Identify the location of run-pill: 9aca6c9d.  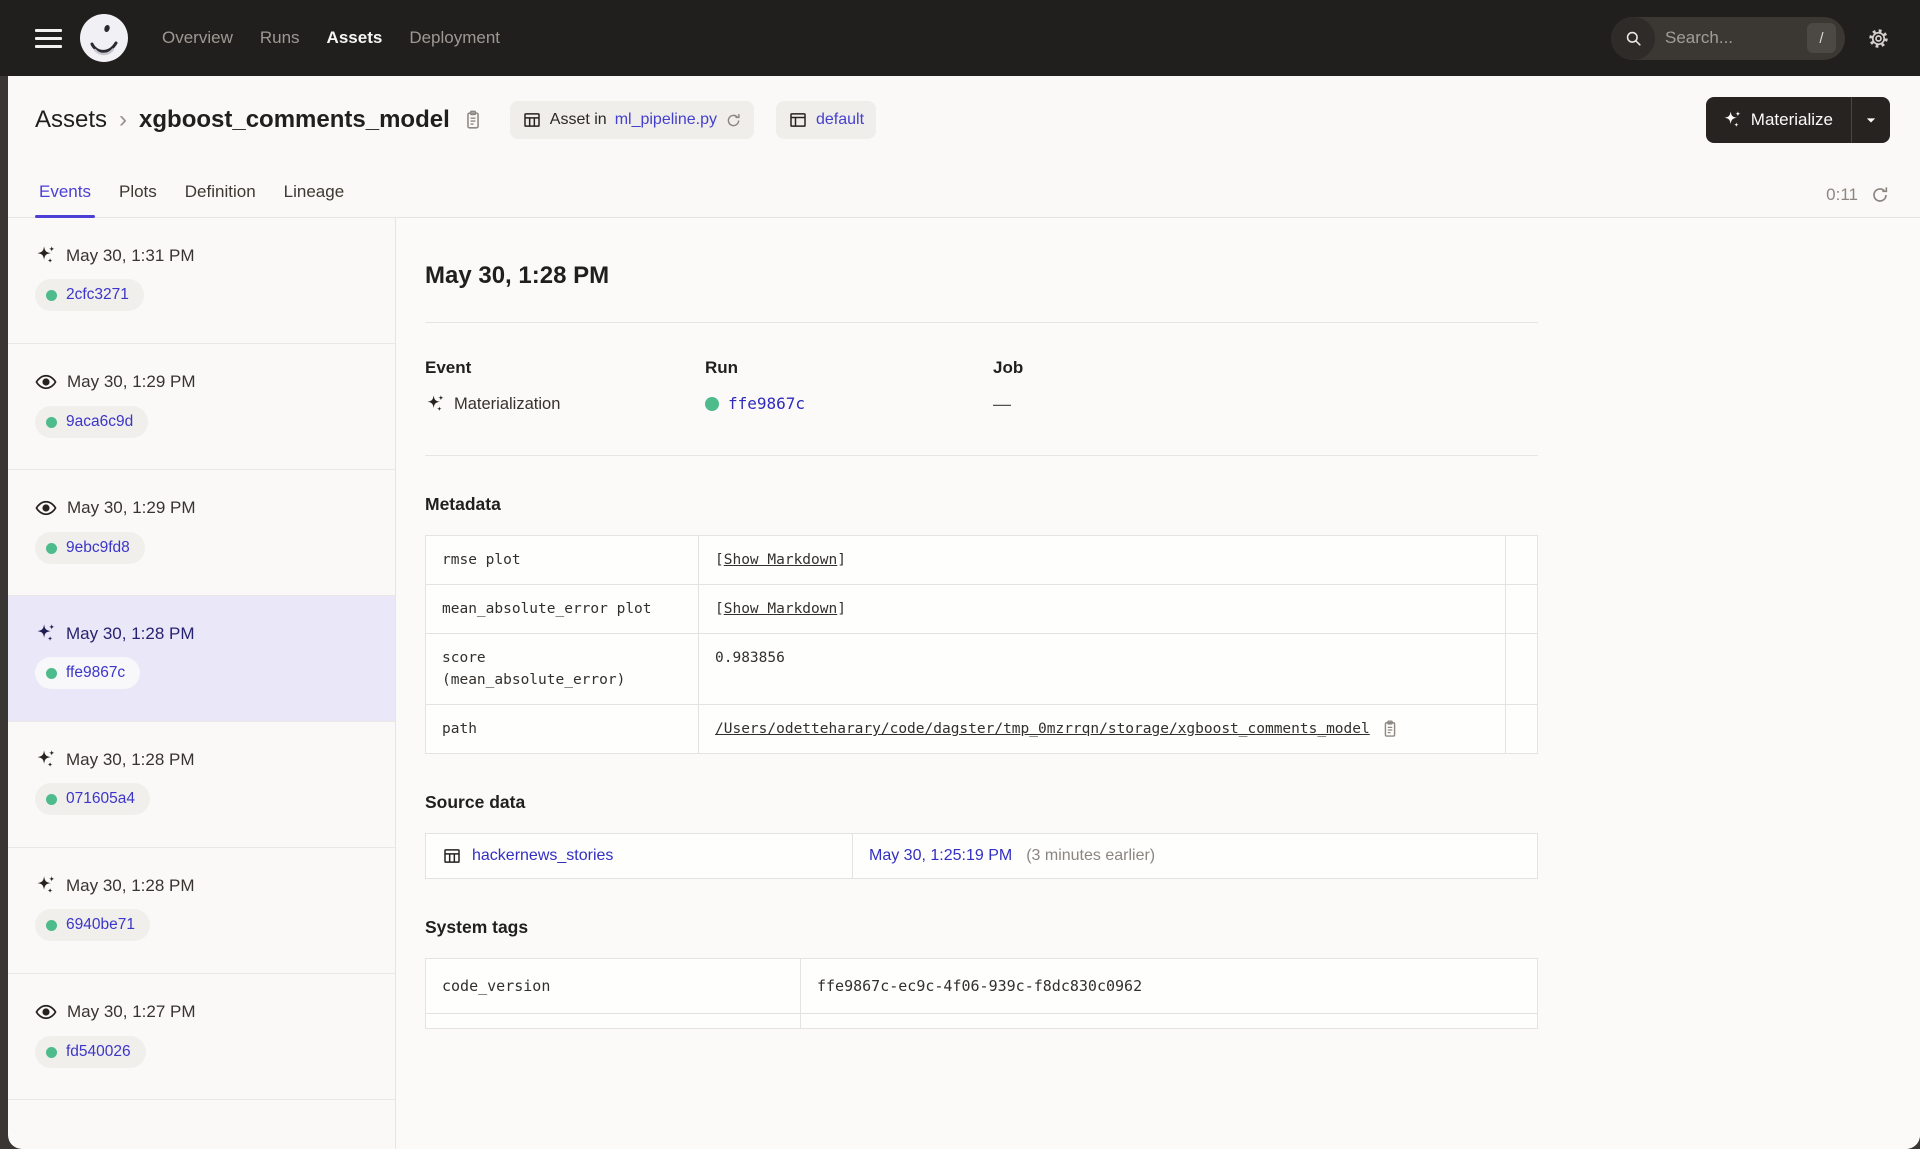
(92, 422).